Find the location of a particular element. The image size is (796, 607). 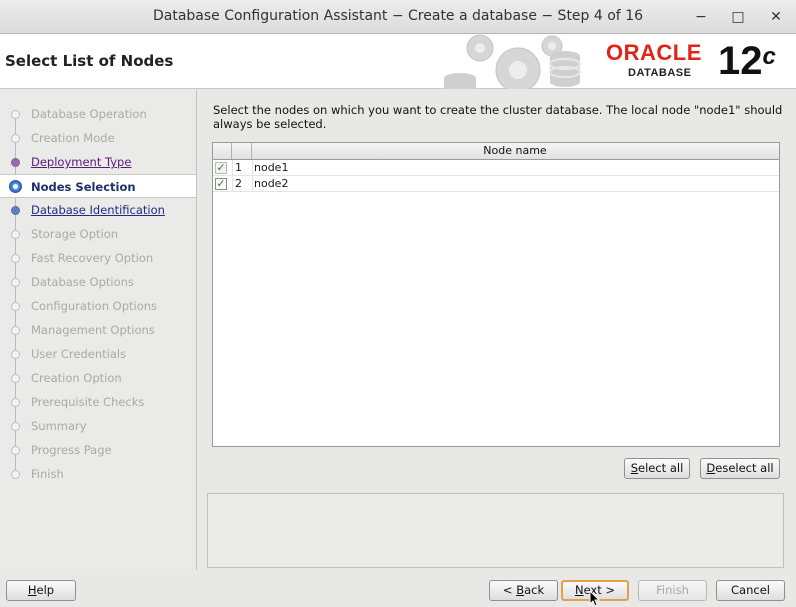

row-index: 1 is located at coordinates (238, 167).